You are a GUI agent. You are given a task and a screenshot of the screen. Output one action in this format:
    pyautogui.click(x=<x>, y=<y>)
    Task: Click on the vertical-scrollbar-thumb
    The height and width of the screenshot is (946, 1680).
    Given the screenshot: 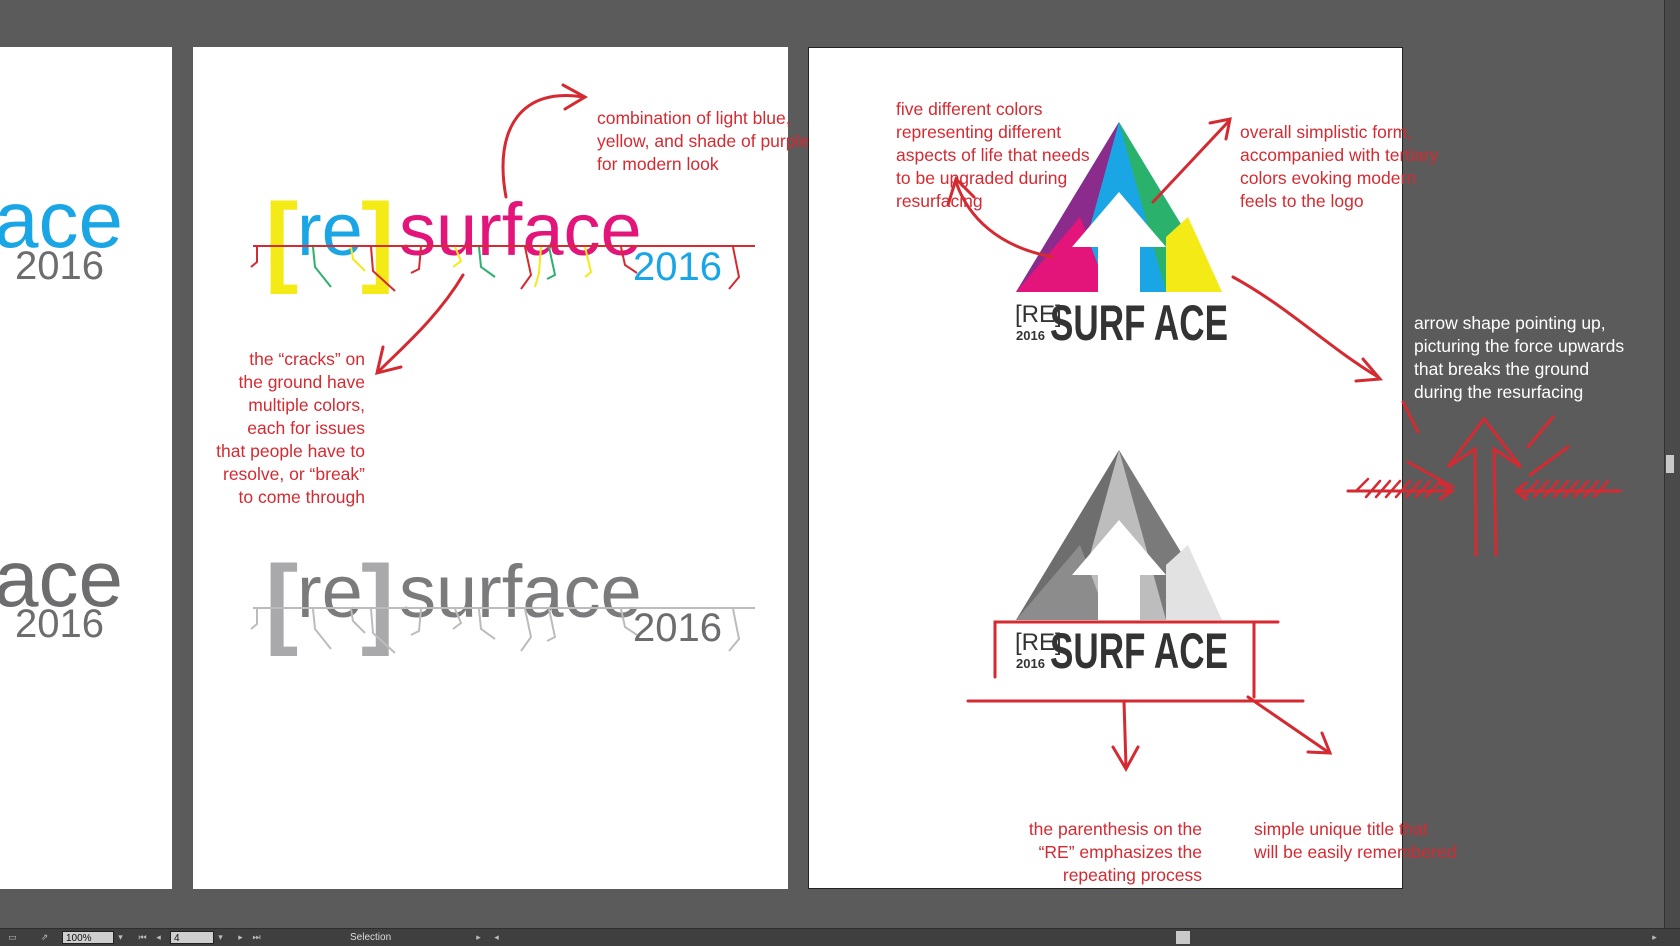 What is the action you would take?
    pyautogui.click(x=1670, y=464)
    